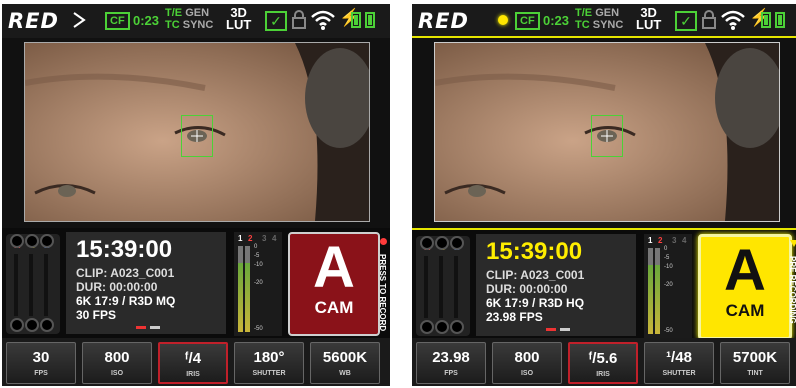 This screenshot has height=388, width=796. I want to click on db-mark: -5, so click(257, 256).